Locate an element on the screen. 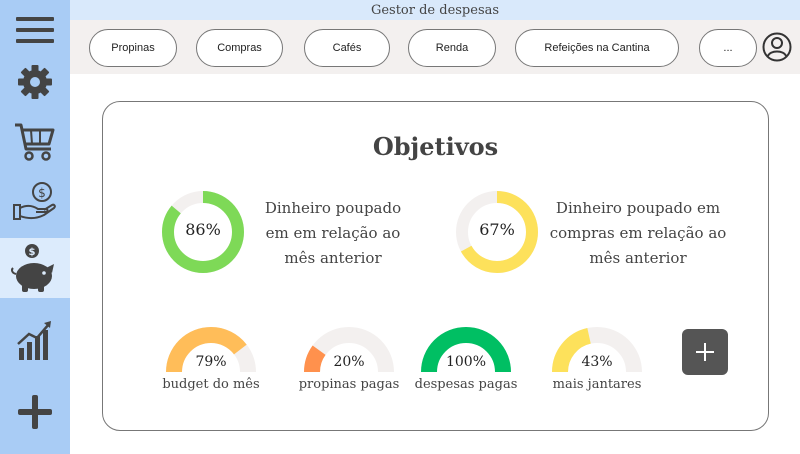 This screenshot has width=800, height=454. goal-purchases-line: Dinheiro poupado em is located at coordinates (638, 208).